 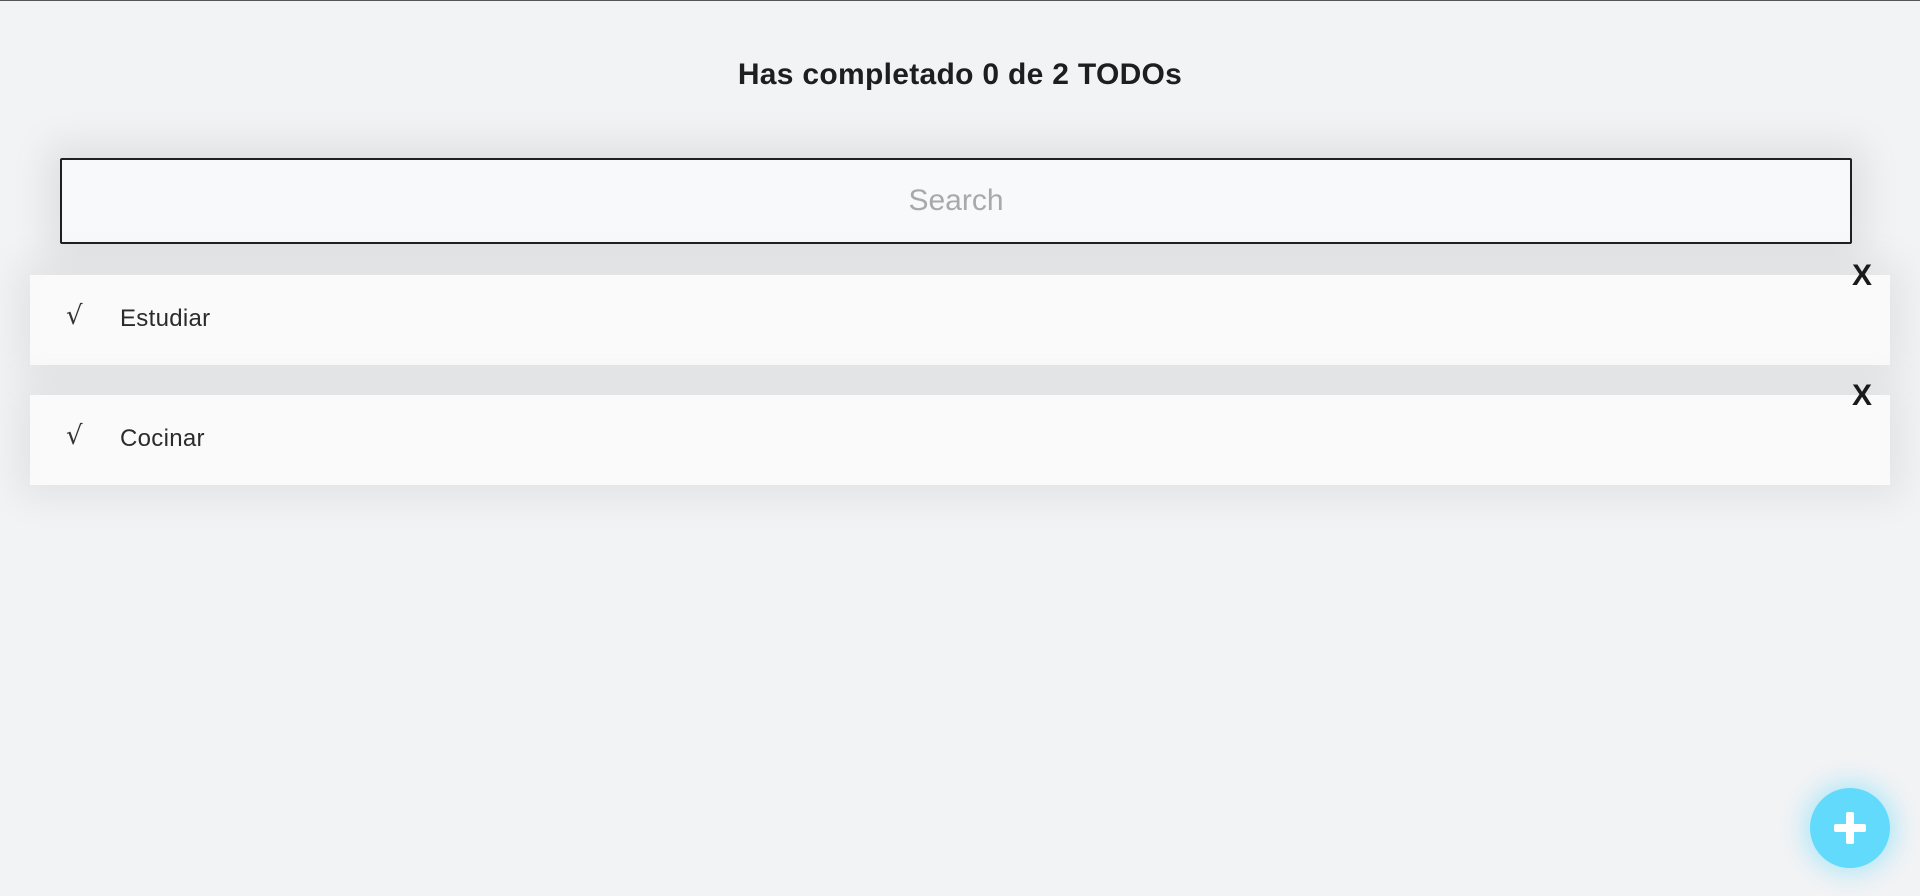 I want to click on search-input, so click(x=956, y=201).